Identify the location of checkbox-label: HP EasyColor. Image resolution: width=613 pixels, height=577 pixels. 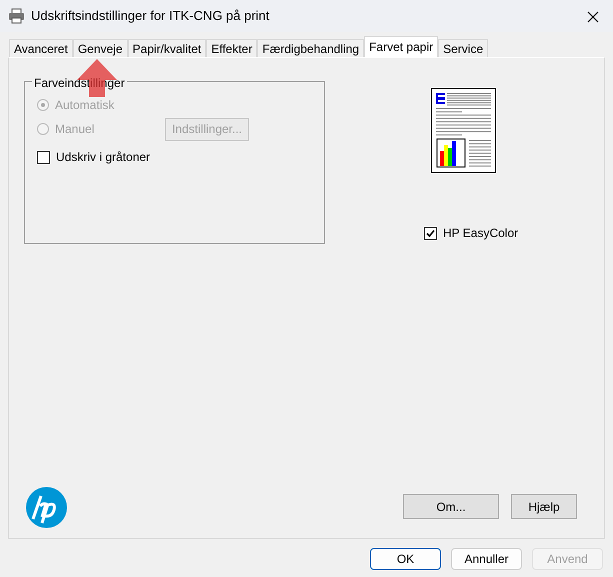
(480, 233).